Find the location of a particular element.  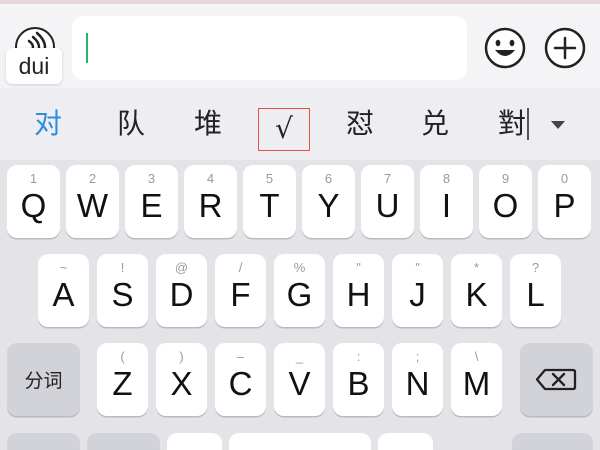

key-hint: ! is located at coordinates (122, 267).